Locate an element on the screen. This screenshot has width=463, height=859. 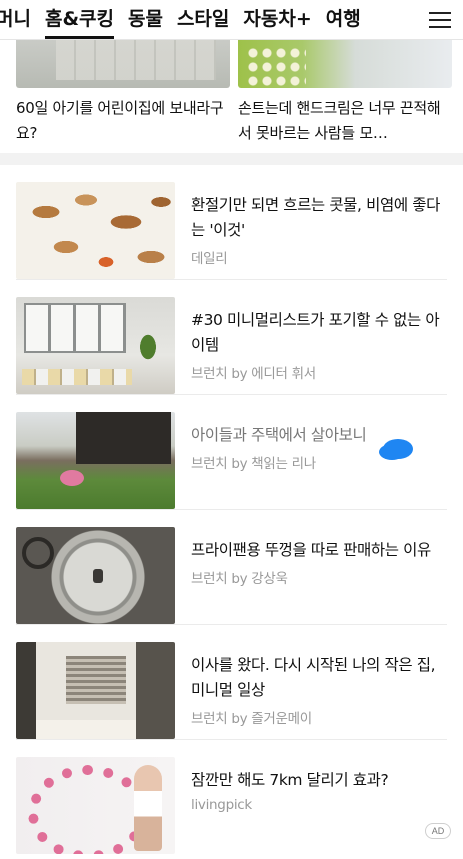
tab-style: 스타일 is located at coordinates (203, 19).